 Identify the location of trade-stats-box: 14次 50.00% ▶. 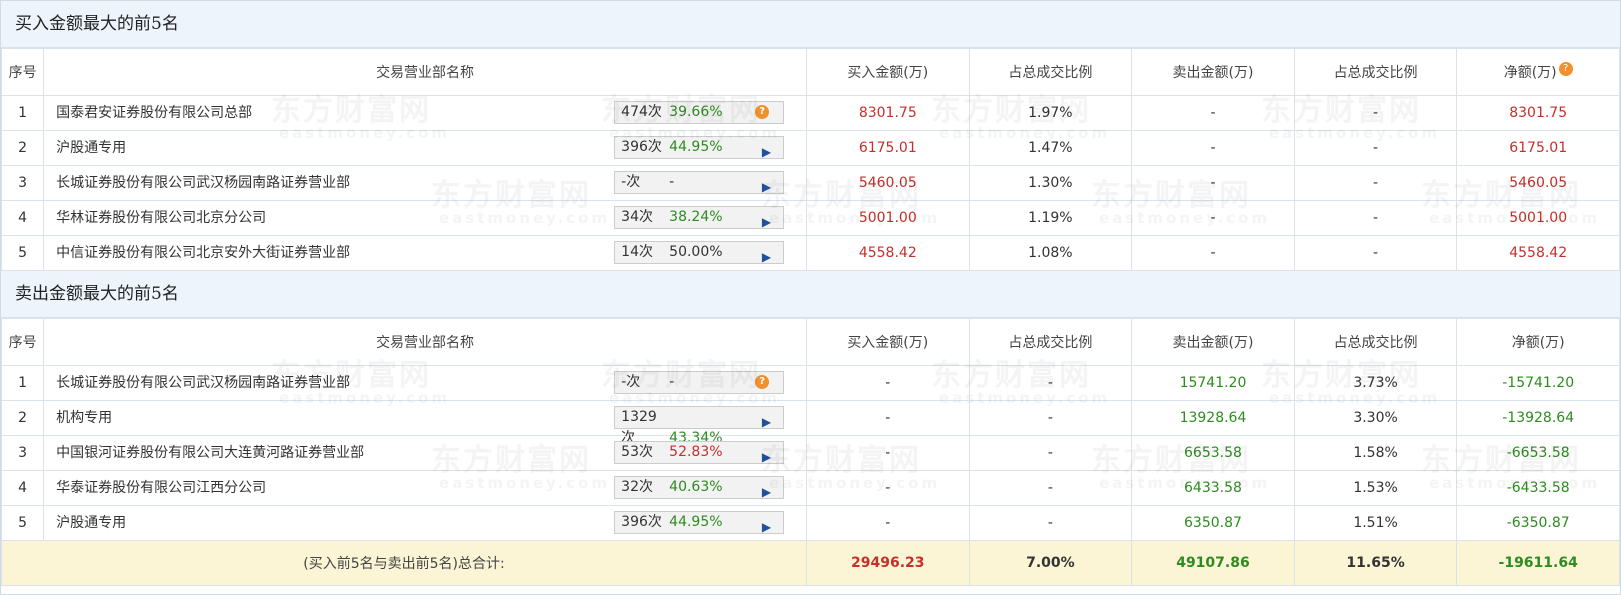
(699, 252).